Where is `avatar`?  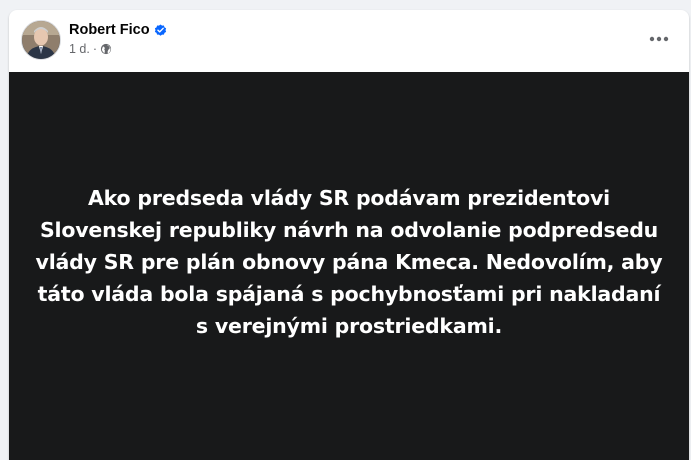 avatar is located at coordinates (41, 40).